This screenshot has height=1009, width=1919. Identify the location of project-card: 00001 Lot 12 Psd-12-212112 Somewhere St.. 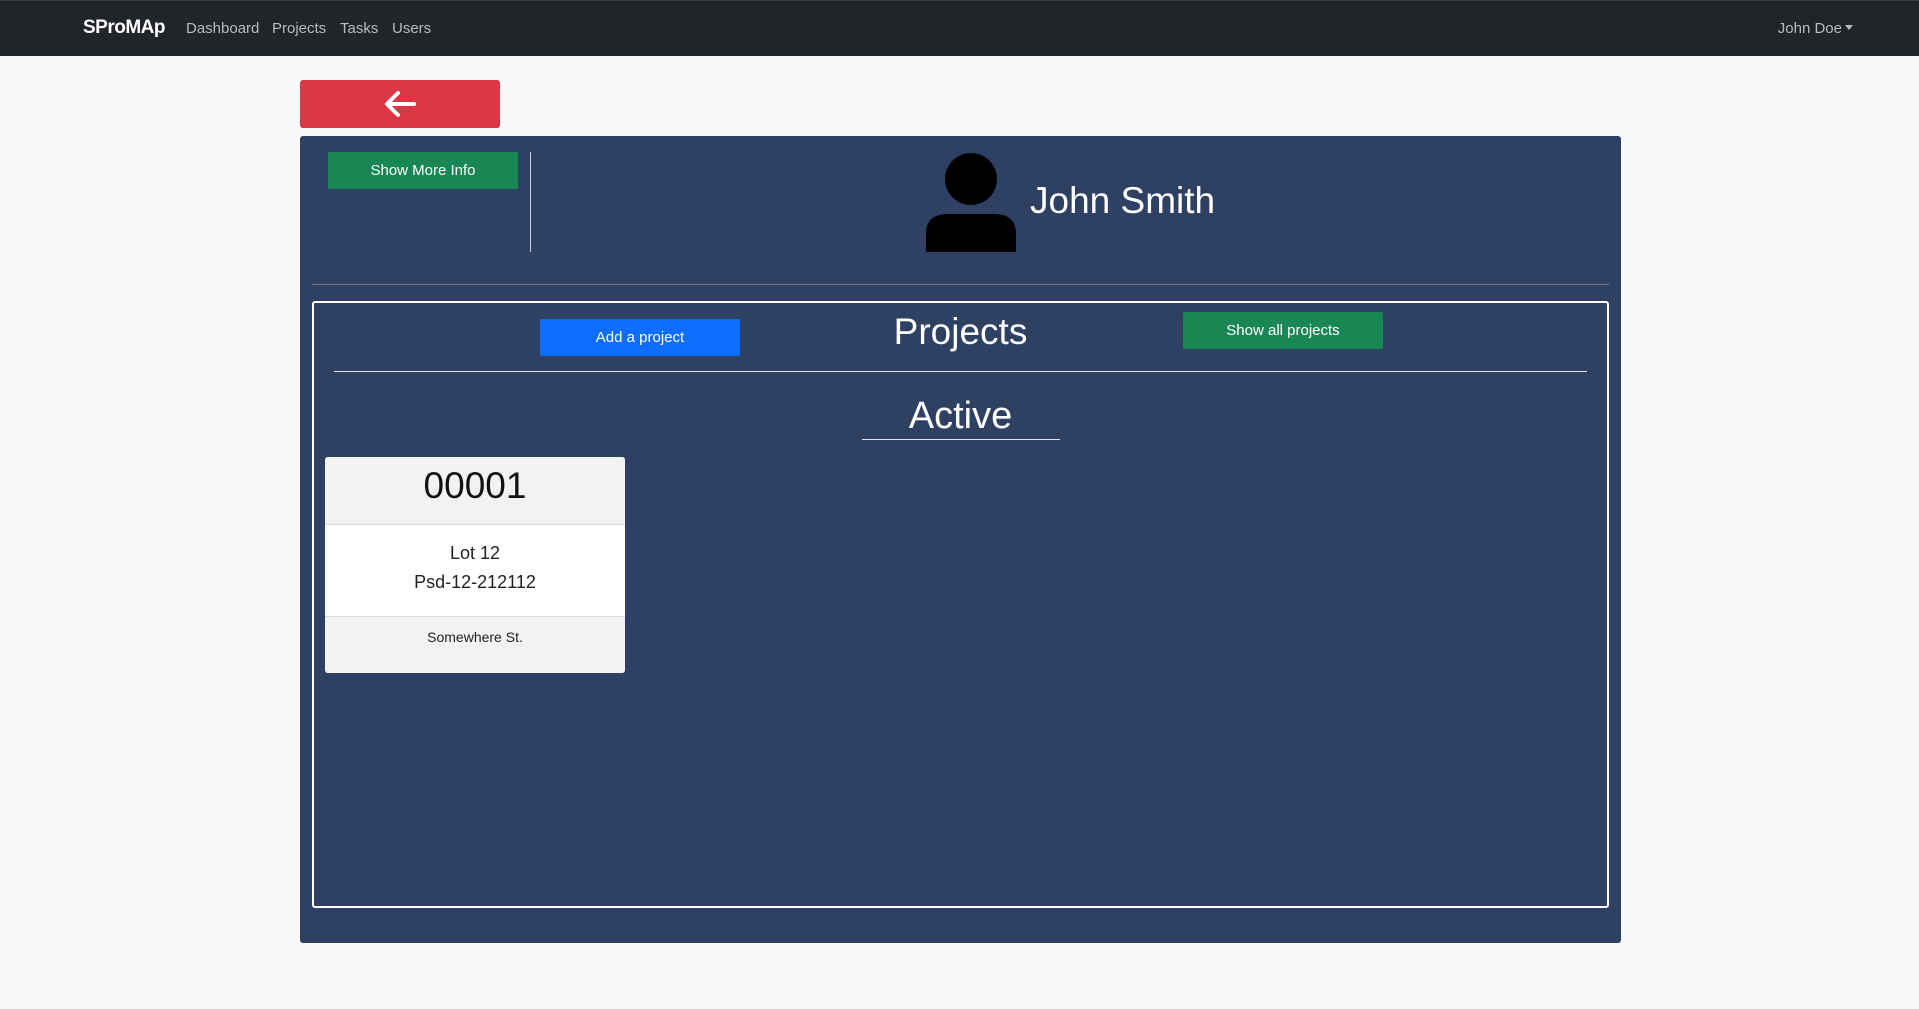
(475, 565).